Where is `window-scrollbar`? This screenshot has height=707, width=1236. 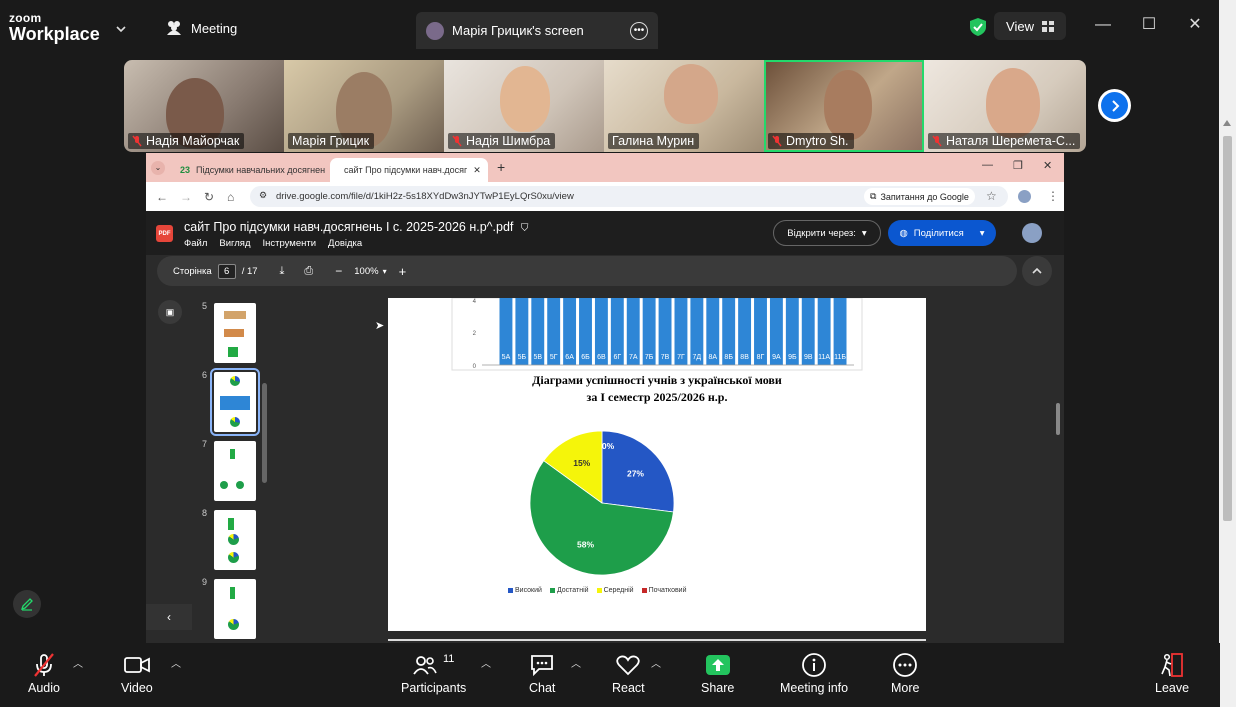 window-scrollbar is located at coordinates (1227, 353).